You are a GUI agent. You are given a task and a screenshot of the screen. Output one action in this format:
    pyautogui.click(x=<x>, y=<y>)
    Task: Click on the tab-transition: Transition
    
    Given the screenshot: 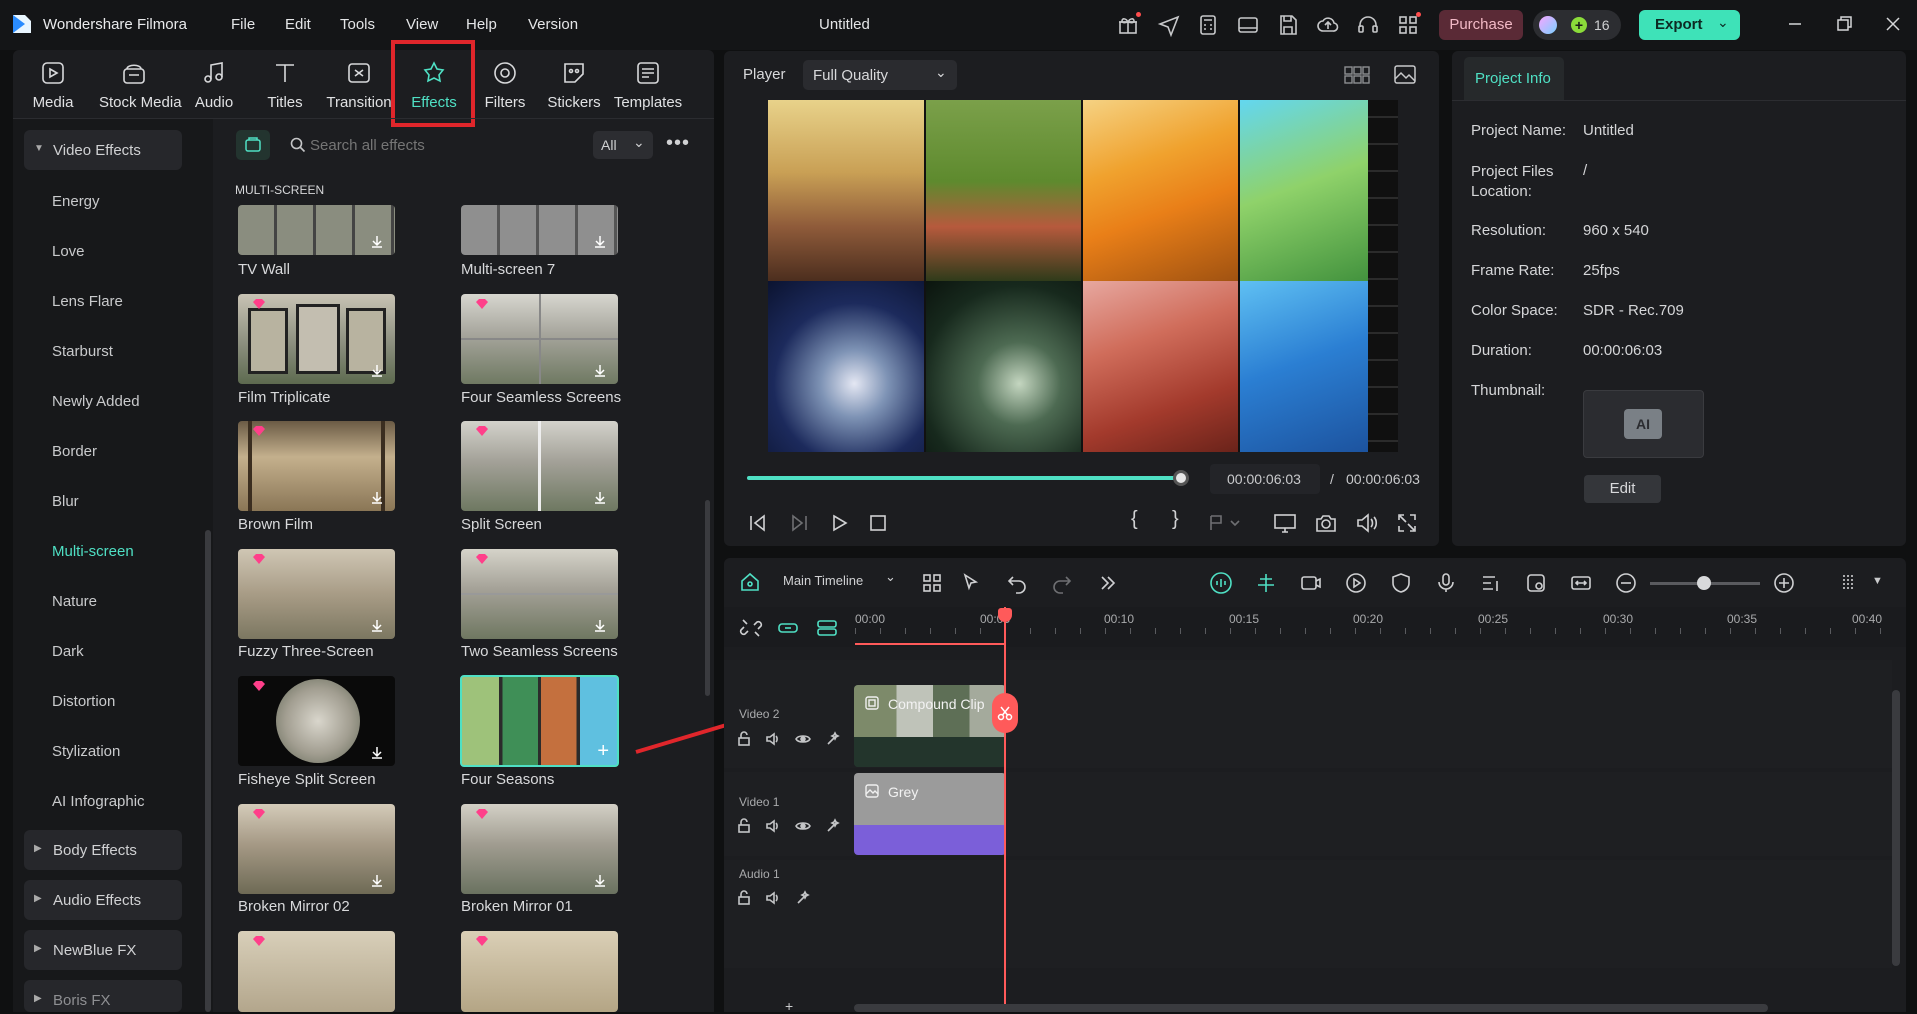 What is the action you would take?
    pyautogui.click(x=359, y=84)
    